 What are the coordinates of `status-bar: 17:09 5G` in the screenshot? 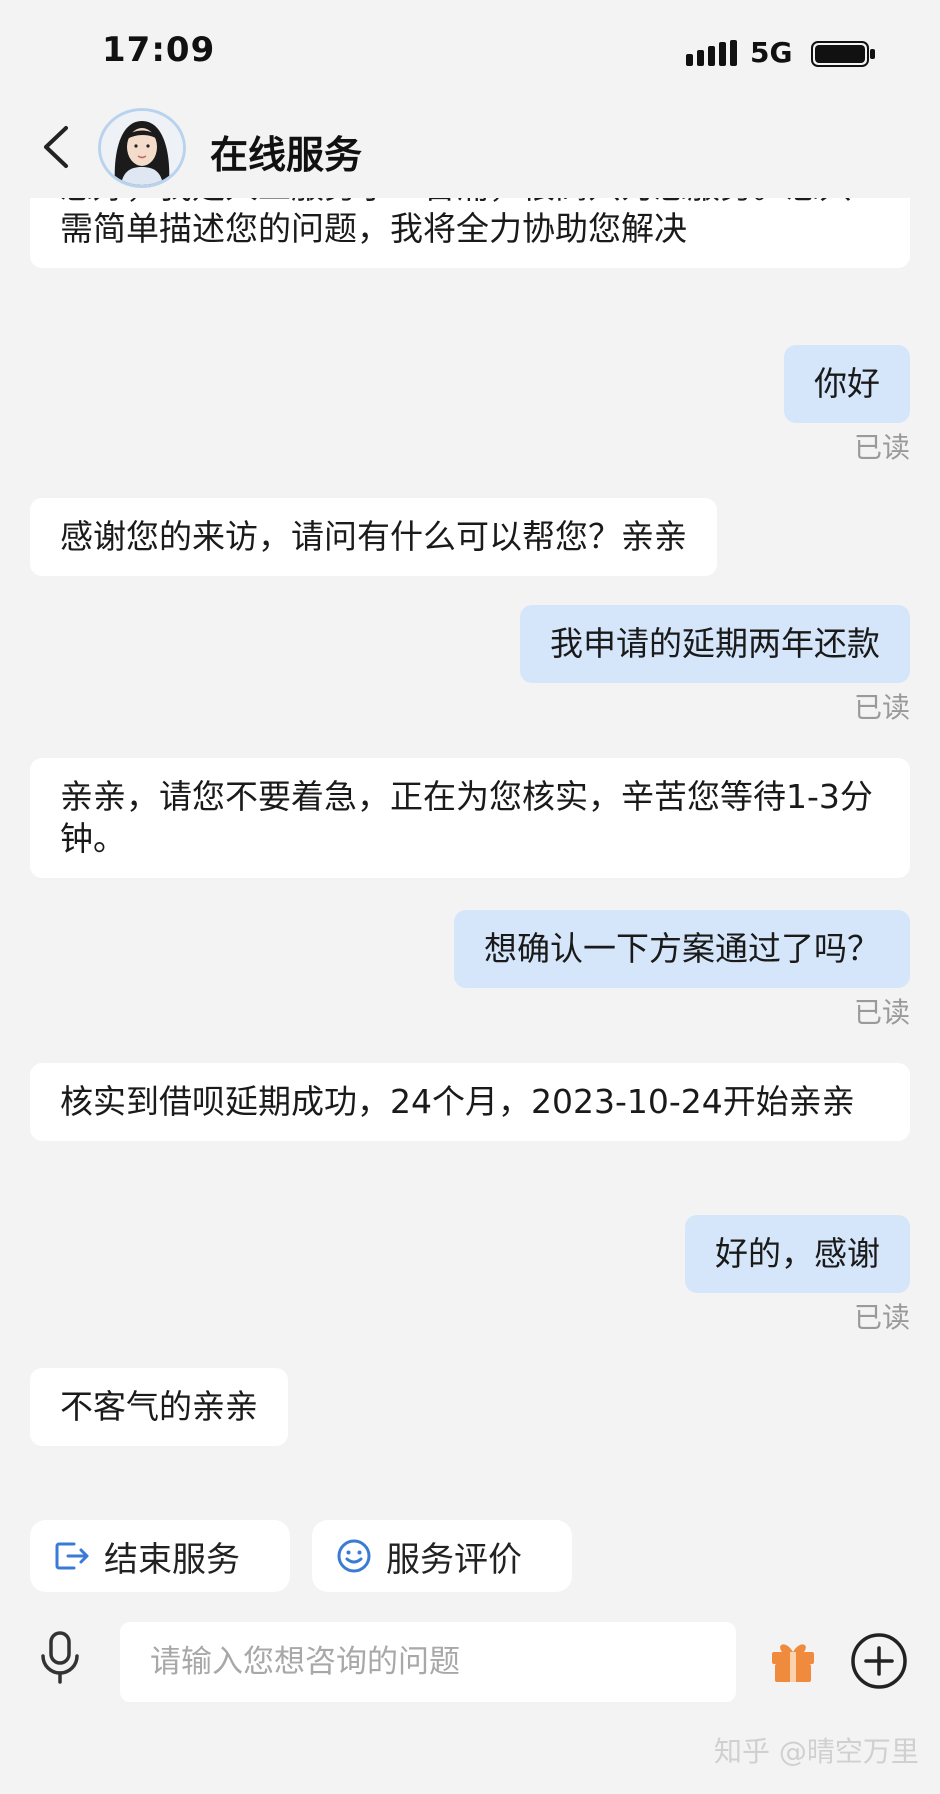 It's located at (470, 50).